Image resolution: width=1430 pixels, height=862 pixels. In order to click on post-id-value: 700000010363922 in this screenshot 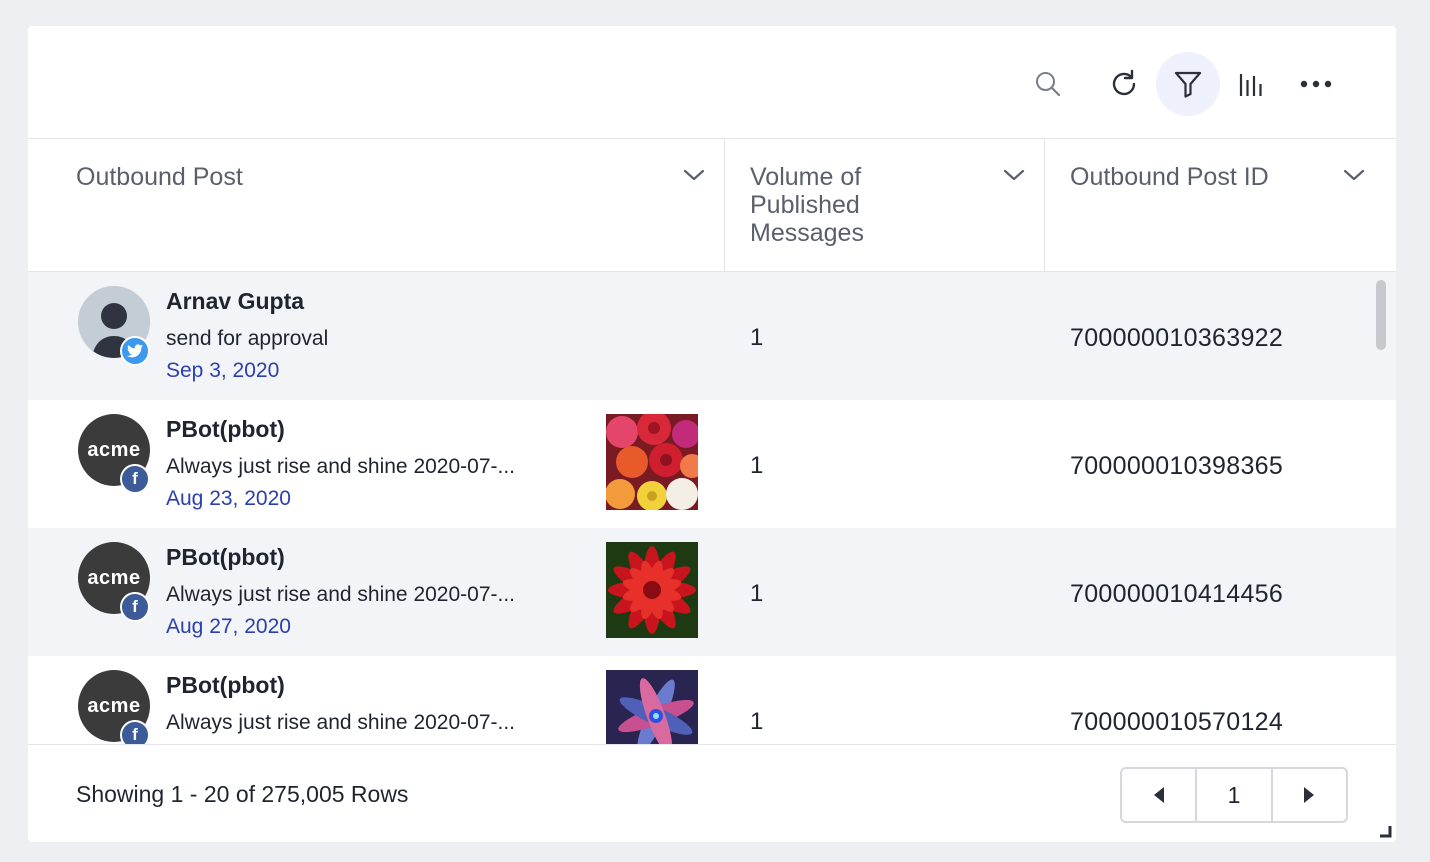, I will do `click(1177, 338)`.